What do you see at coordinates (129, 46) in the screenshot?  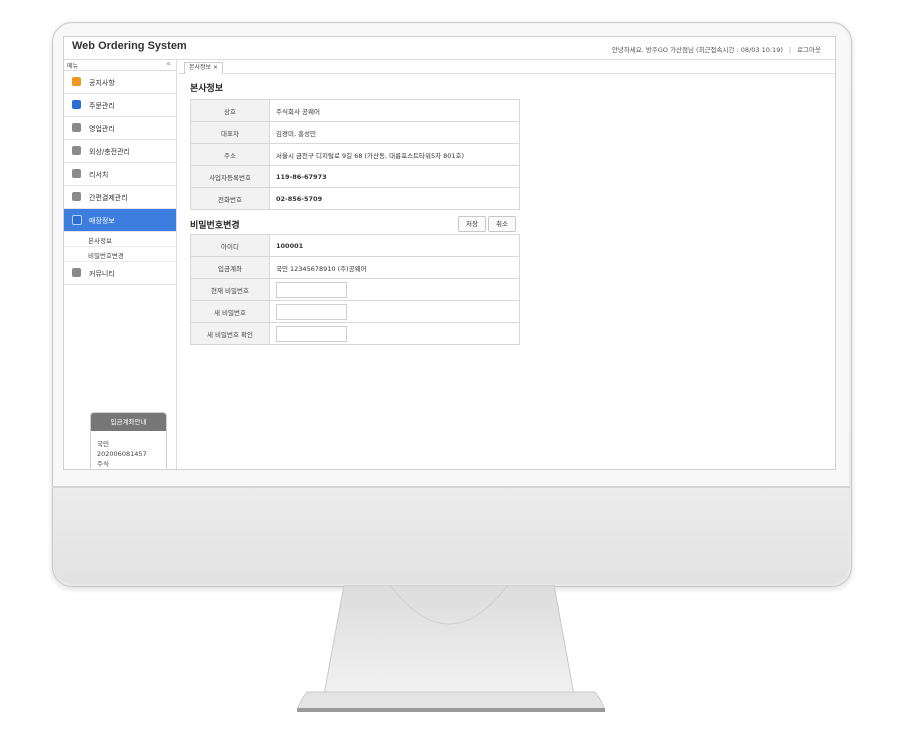 I see `app-title: Web Ordering System` at bounding box center [129, 46].